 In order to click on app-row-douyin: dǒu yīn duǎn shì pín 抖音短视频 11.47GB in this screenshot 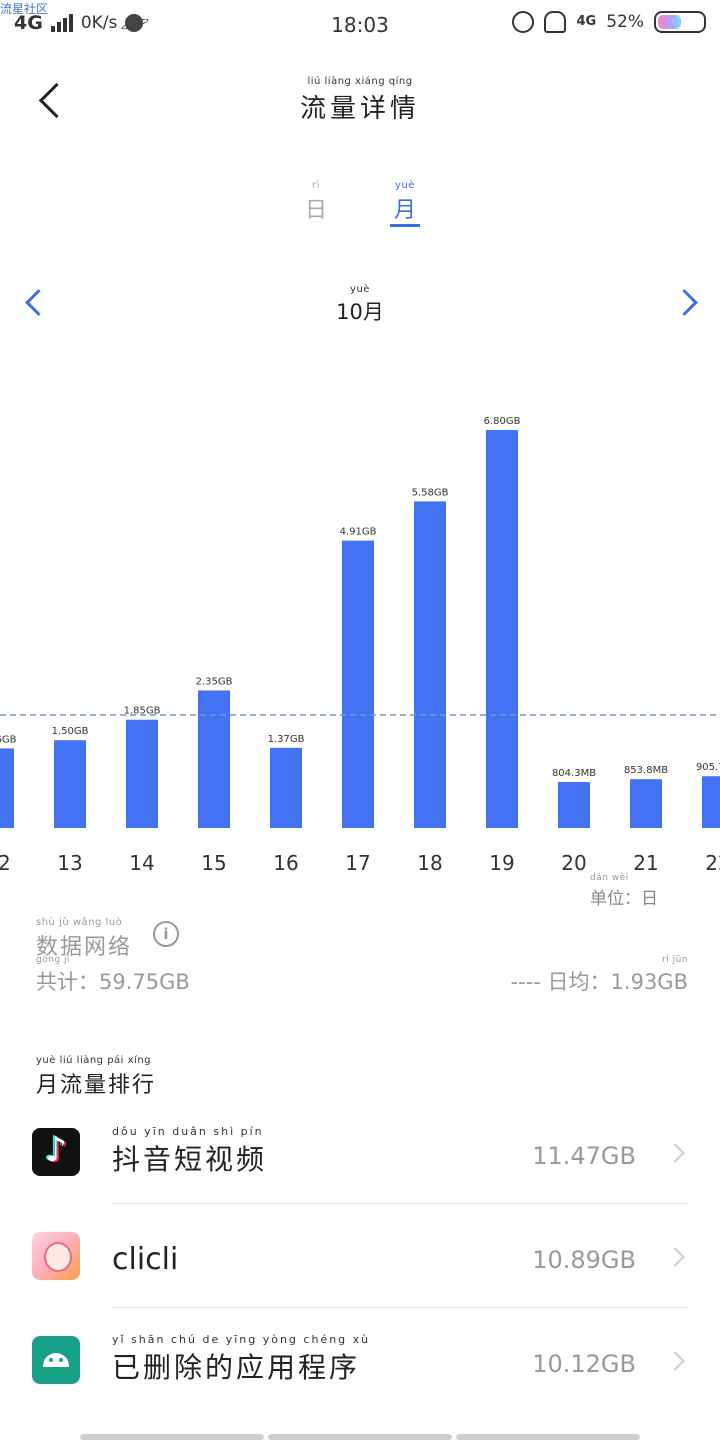, I will do `click(360, 1156)`.